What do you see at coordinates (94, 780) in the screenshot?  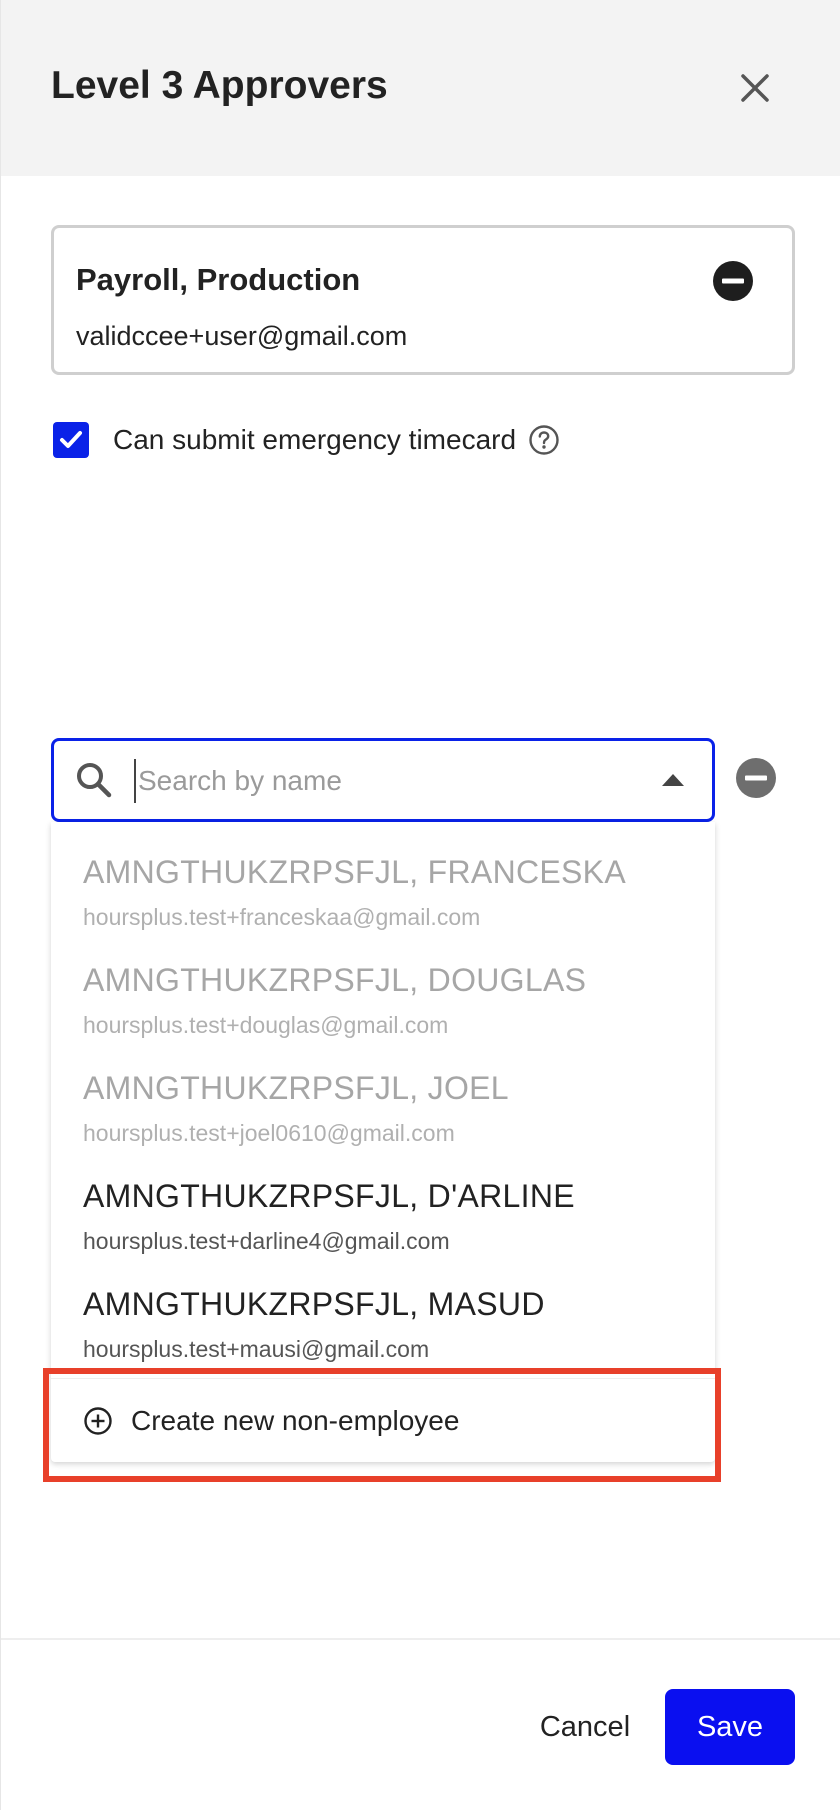 I see `search-icon` at bounding box center [94, 780].